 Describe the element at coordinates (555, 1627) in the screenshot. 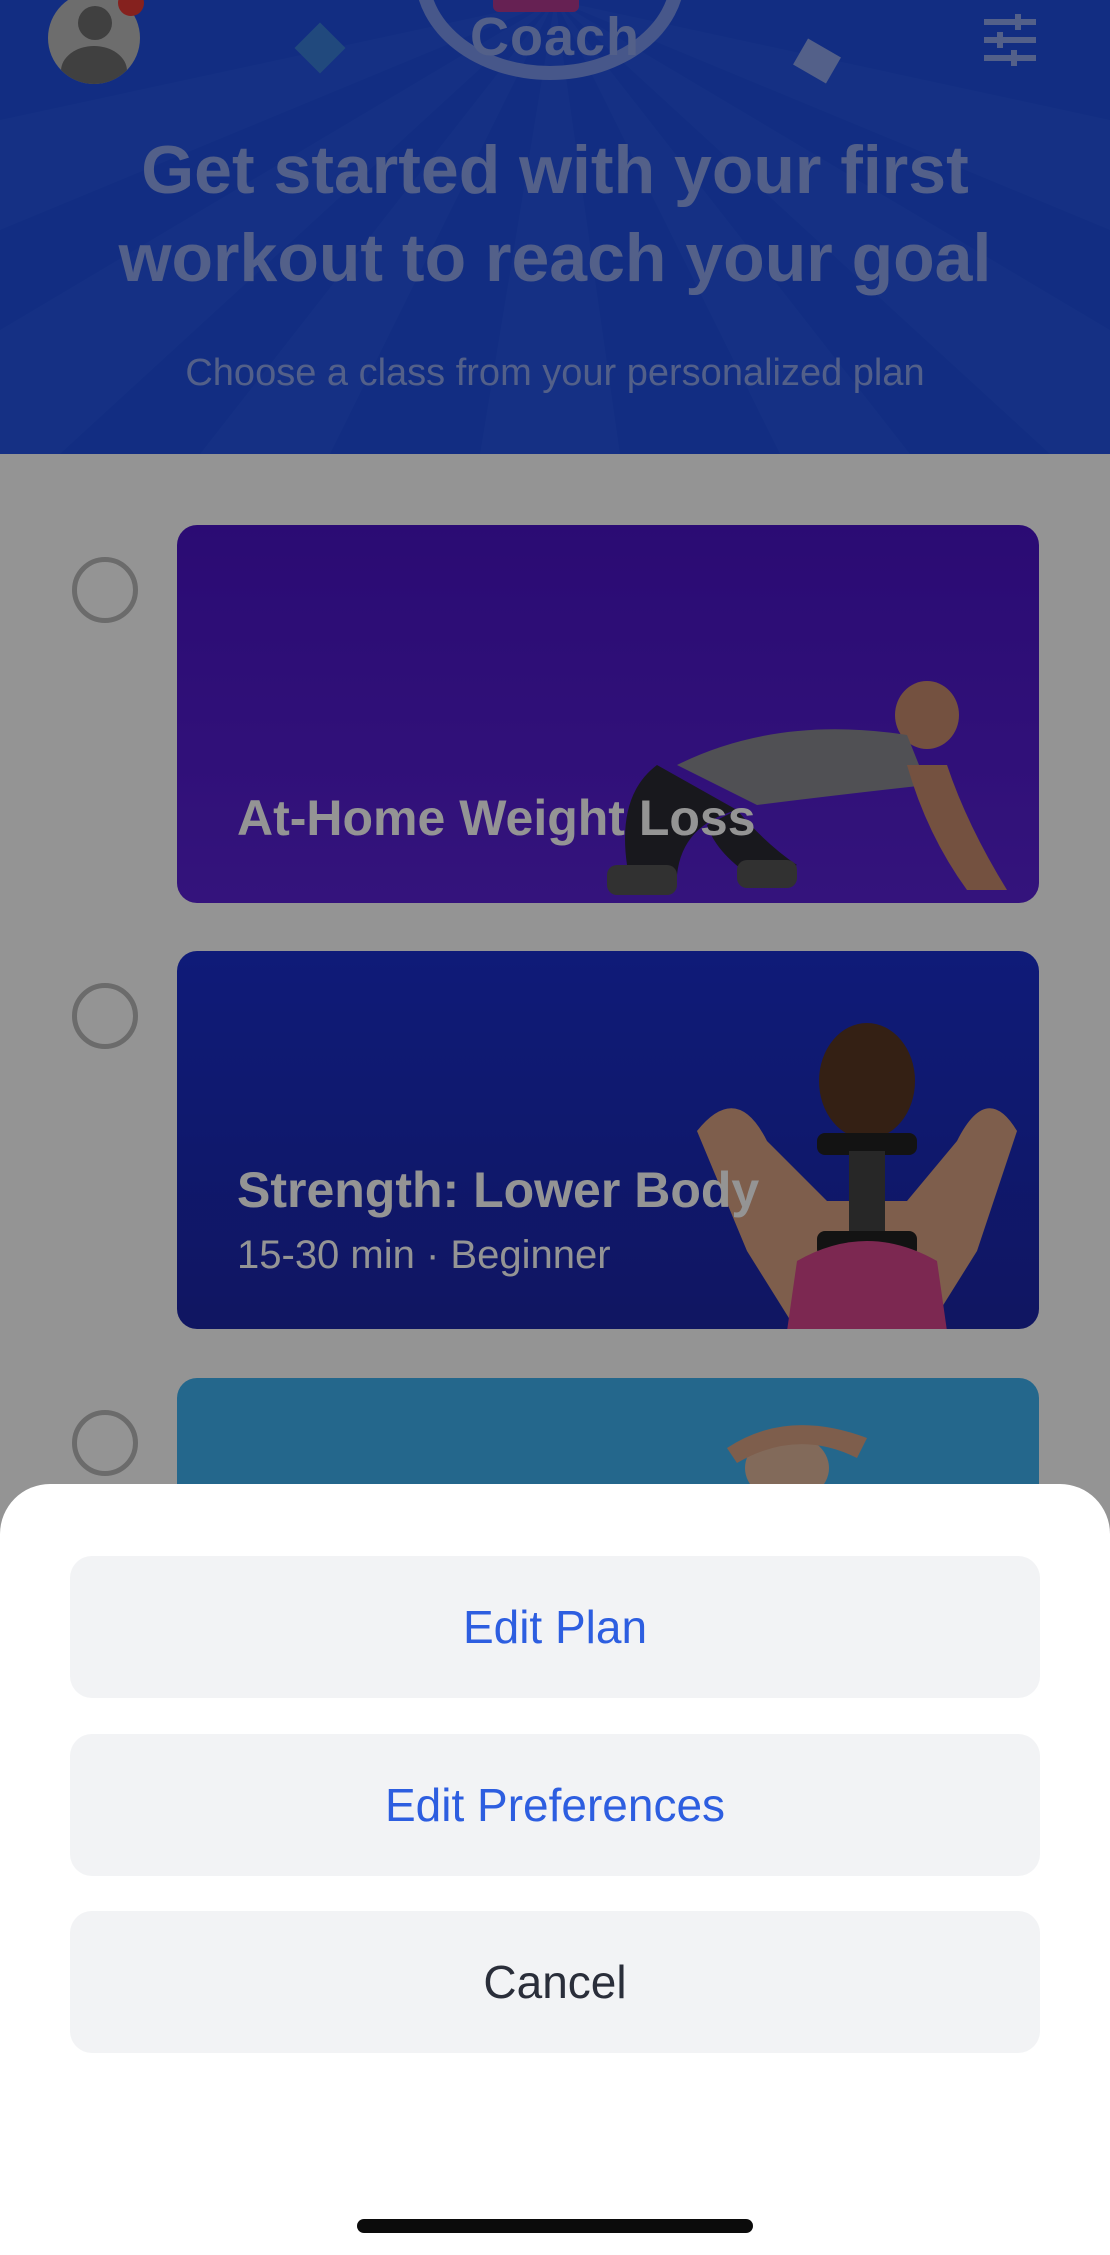

I see `edit-plan-button: Edit Plan` at that location.